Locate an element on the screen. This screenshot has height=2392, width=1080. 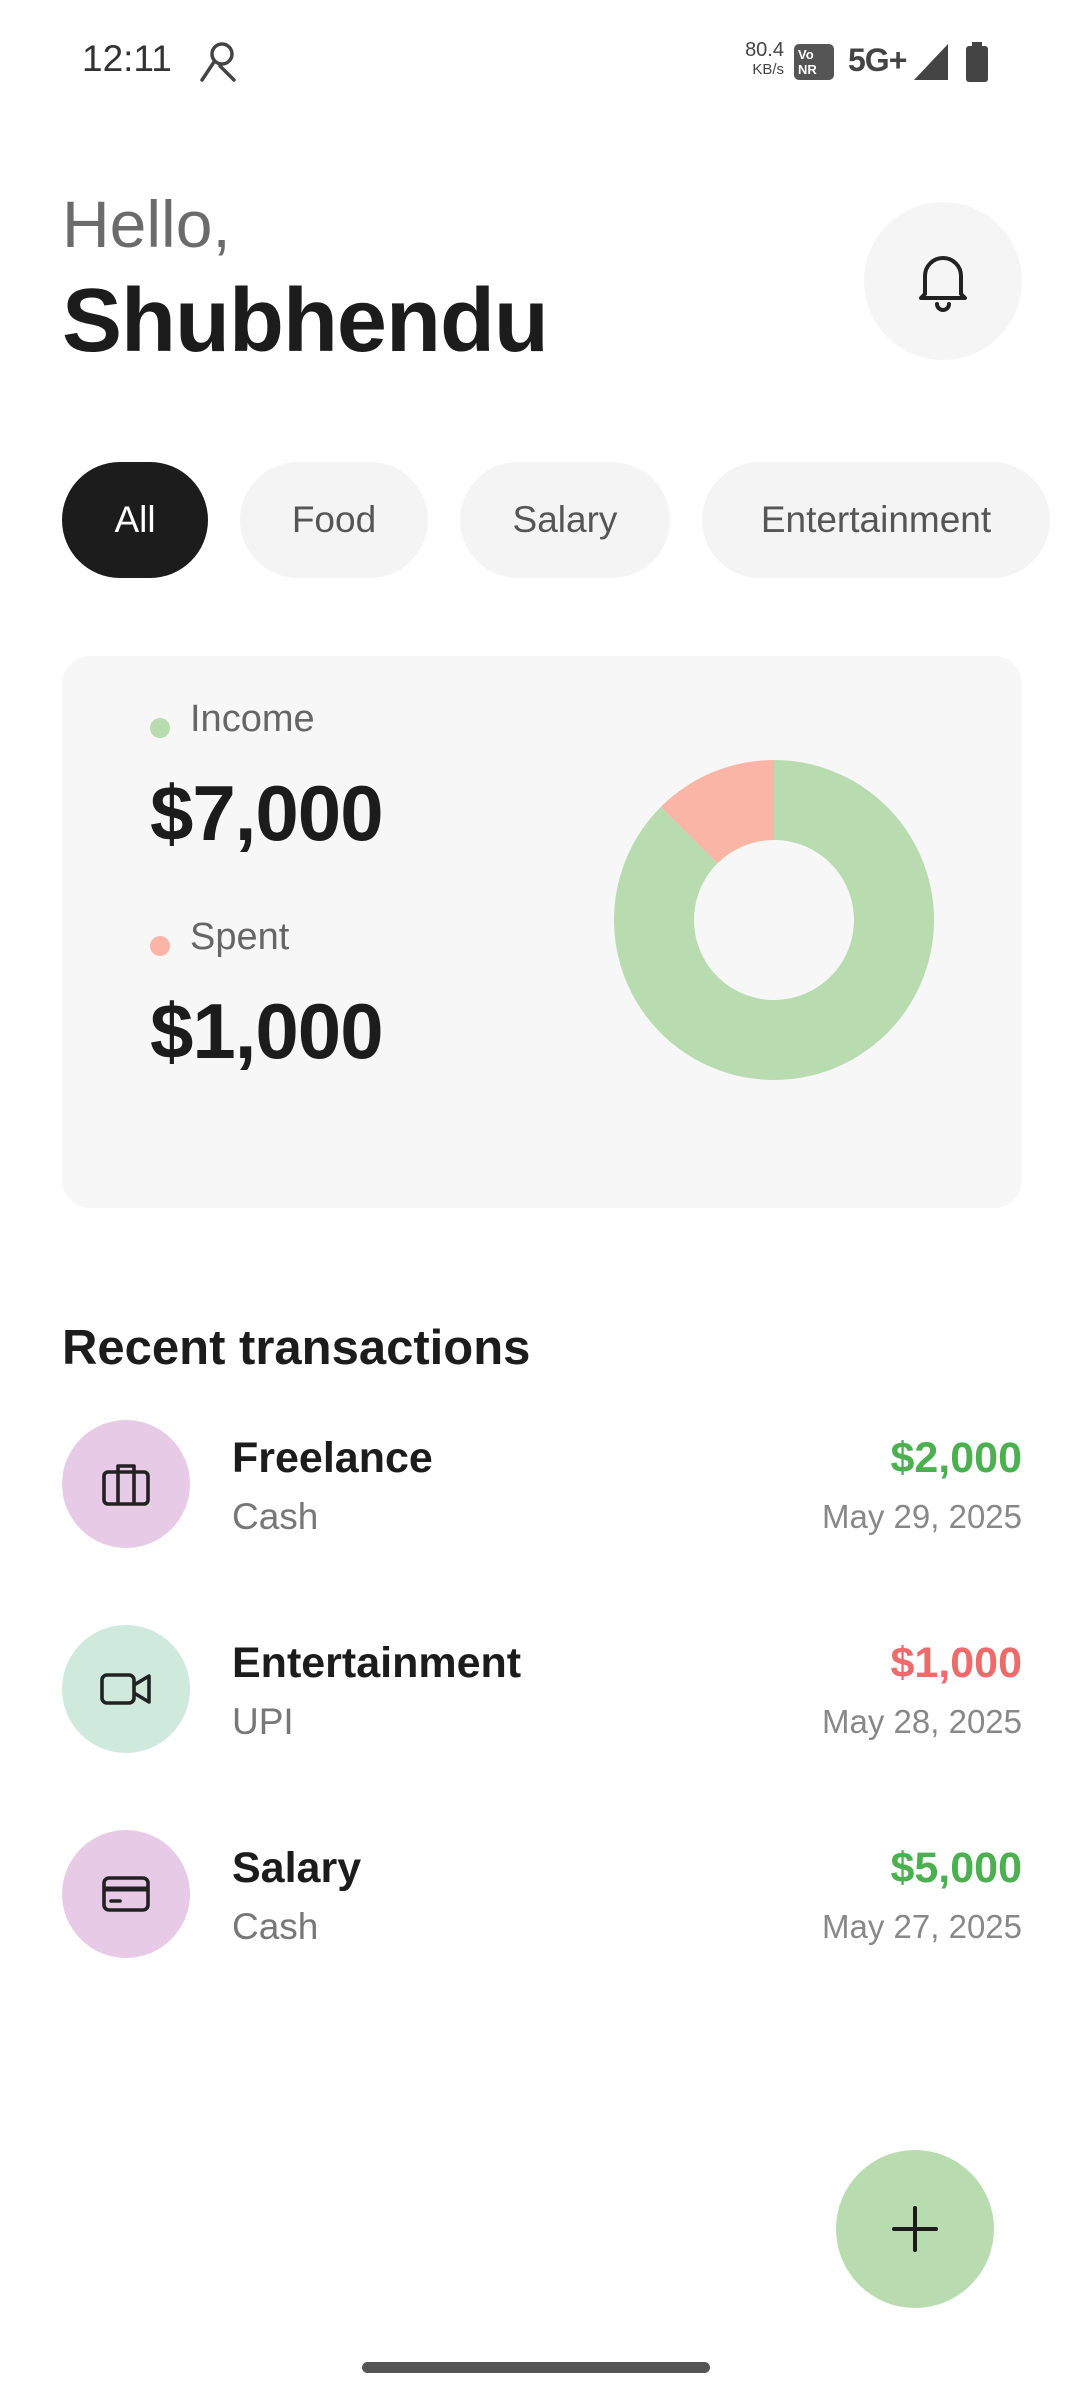
notifications-button is located at coordinates (943, 281).